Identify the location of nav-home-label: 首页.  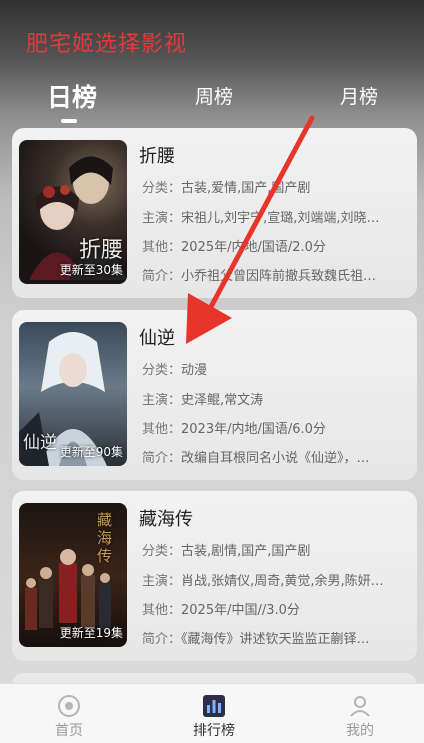
(69, 731).